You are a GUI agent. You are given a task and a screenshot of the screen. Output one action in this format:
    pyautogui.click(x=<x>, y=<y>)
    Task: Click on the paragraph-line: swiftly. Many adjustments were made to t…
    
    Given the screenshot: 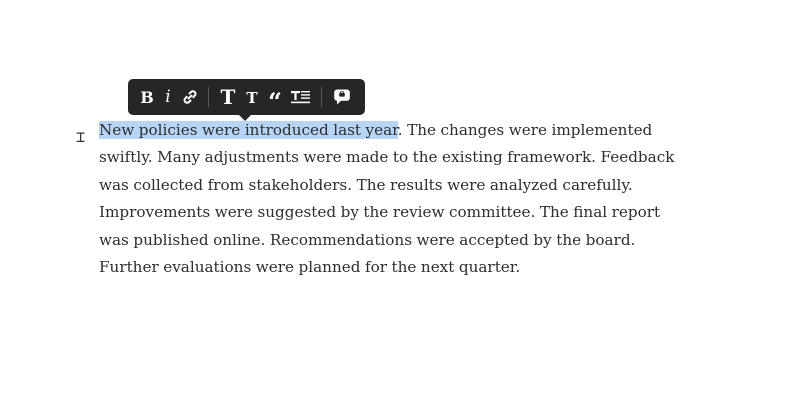 What is the action you would take?
    pyautogui.click(x=386, y=157)
    